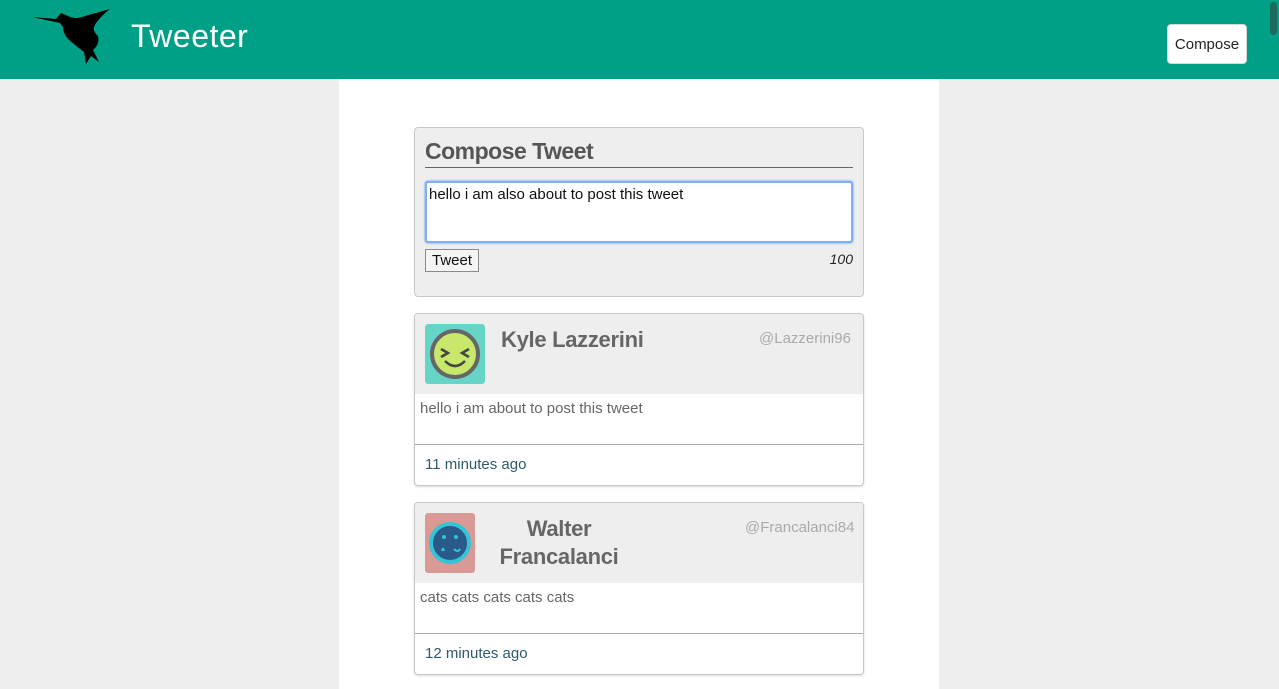 Image resolution: width=1279 pixels, height=689 pixels. What do you see at coordinates (639, 543) in the screenshot?
I see `tweet-header: Walter Francalanci @Francalanci84` at bounding box center [639, 543].